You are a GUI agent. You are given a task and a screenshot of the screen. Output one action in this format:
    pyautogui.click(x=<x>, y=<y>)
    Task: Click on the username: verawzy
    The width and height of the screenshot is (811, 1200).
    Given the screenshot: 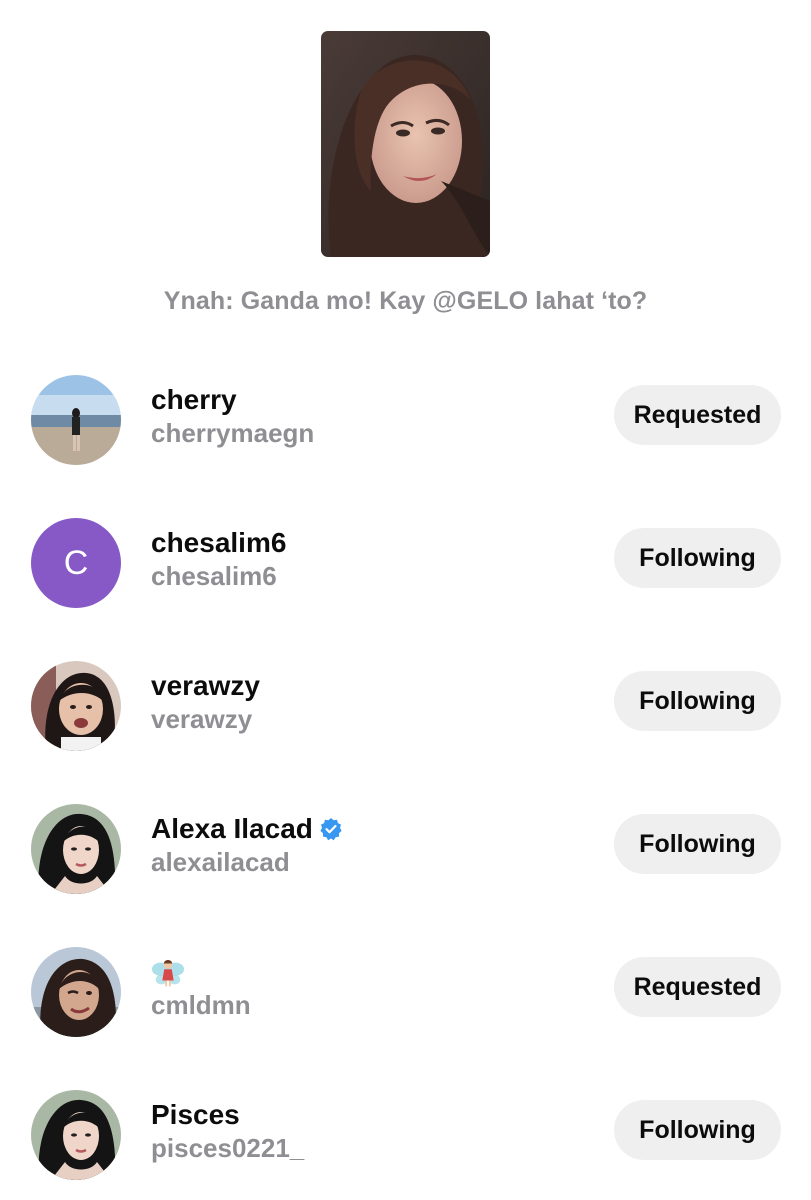 What is the action you would take?
    pyautogui.click(x=202, y=719)
    